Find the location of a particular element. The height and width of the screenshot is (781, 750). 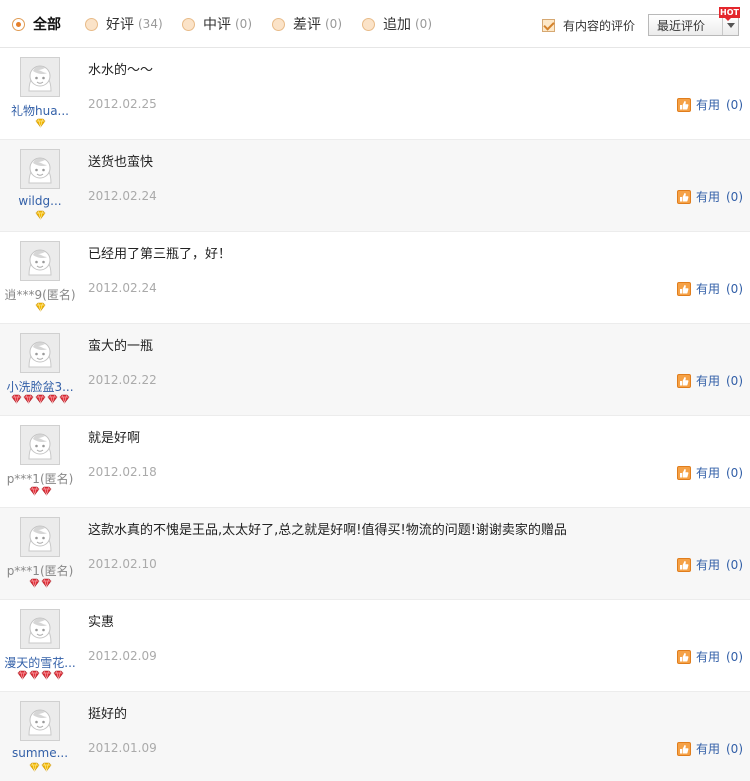

review-date: 2012.02.09 is located at coordinates (122, 656).